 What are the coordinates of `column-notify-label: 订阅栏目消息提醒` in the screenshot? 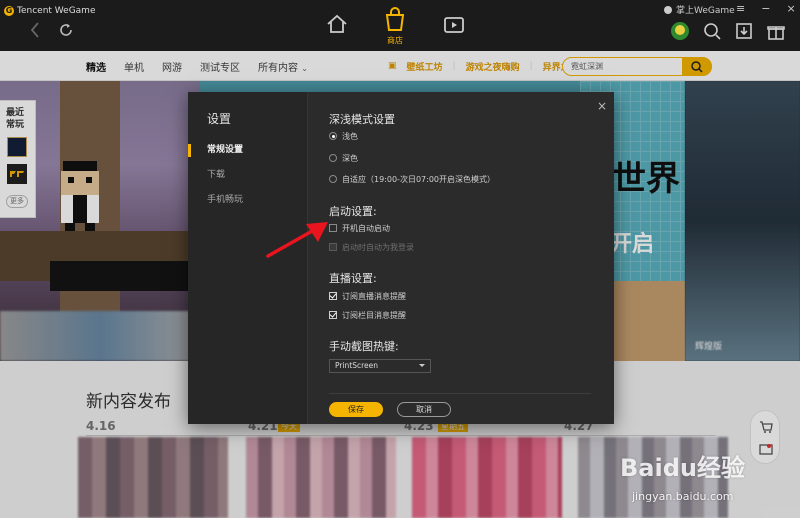 It's located at (374, 315).